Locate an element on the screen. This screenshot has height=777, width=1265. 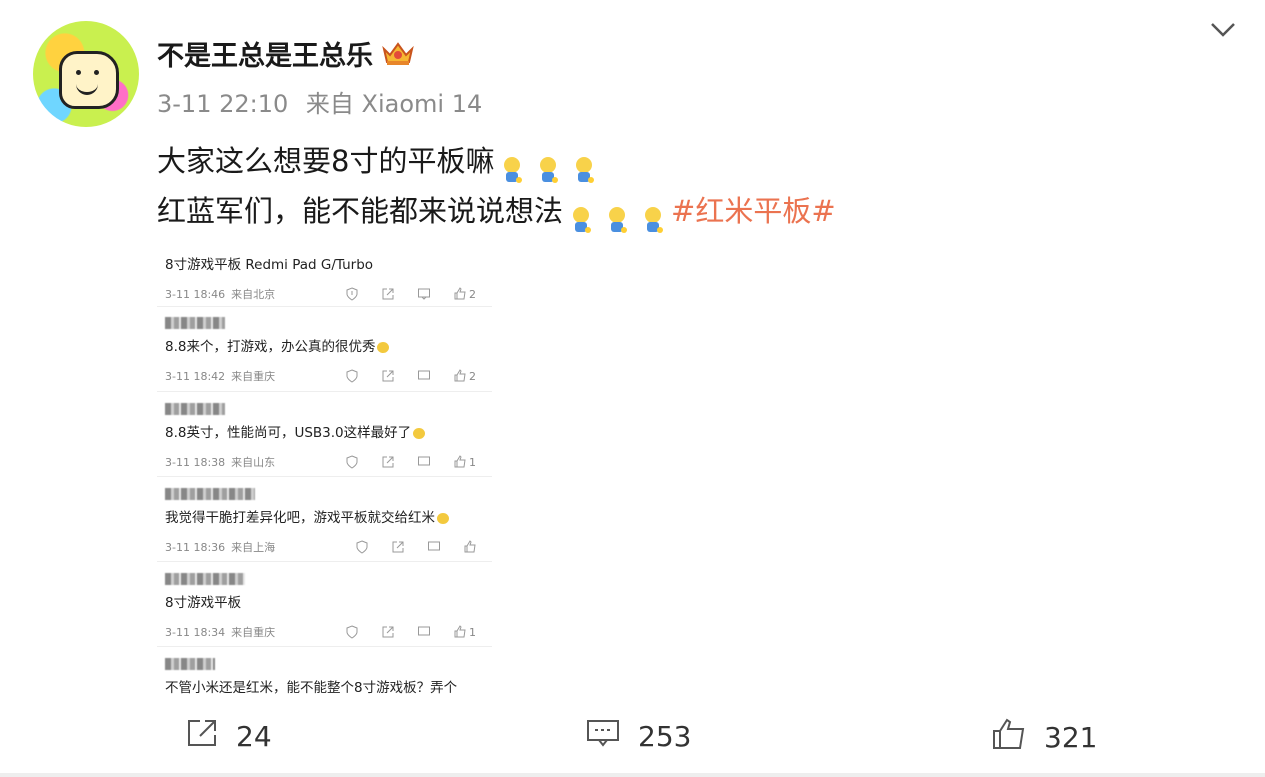
comment-location: 来自山东 is located at coordinates (253, 462).